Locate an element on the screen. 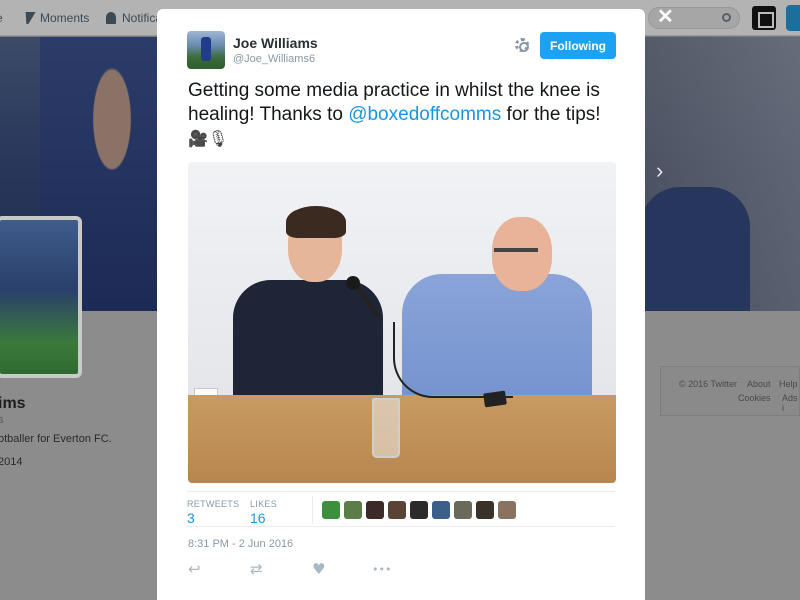 The image size is (800, 600). photo-person-interviewee is located at coordinates (308, 345).